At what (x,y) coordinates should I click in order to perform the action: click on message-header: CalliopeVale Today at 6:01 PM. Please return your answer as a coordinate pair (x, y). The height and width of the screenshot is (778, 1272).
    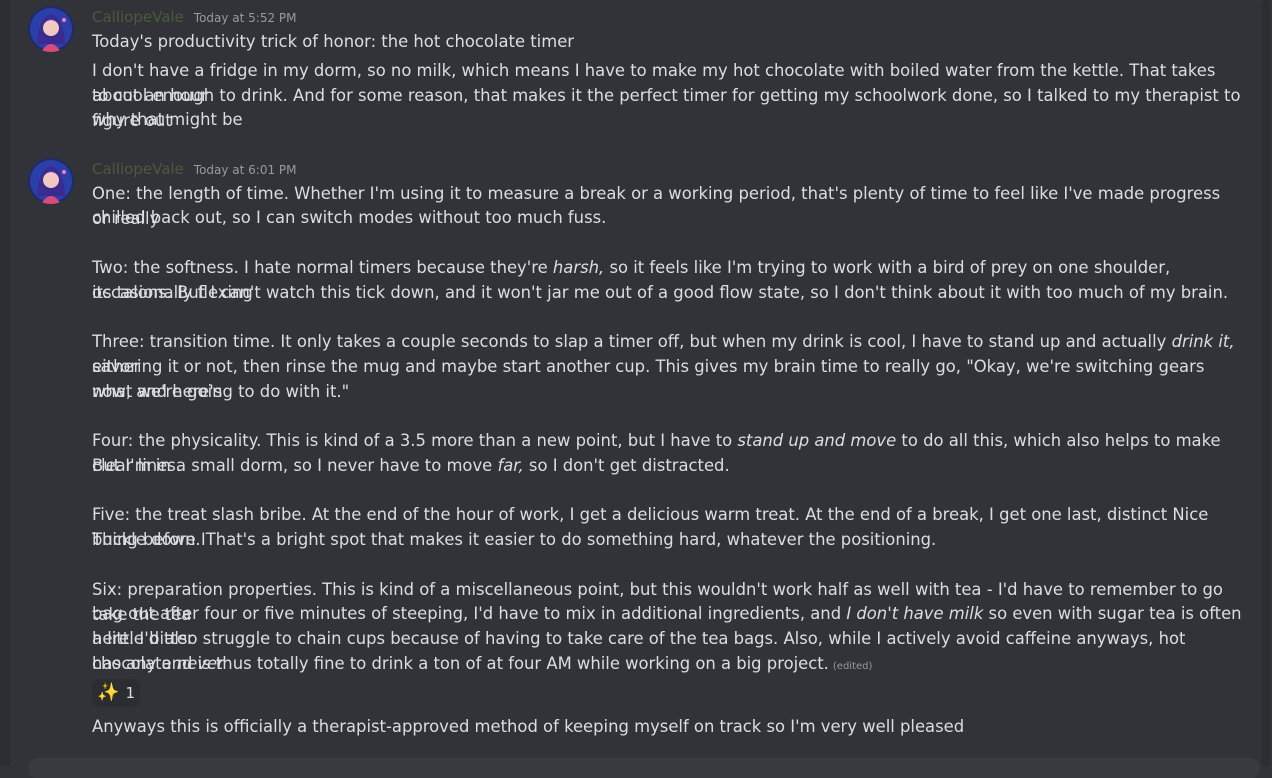
    Looking at the image, I should click on (194, 169).